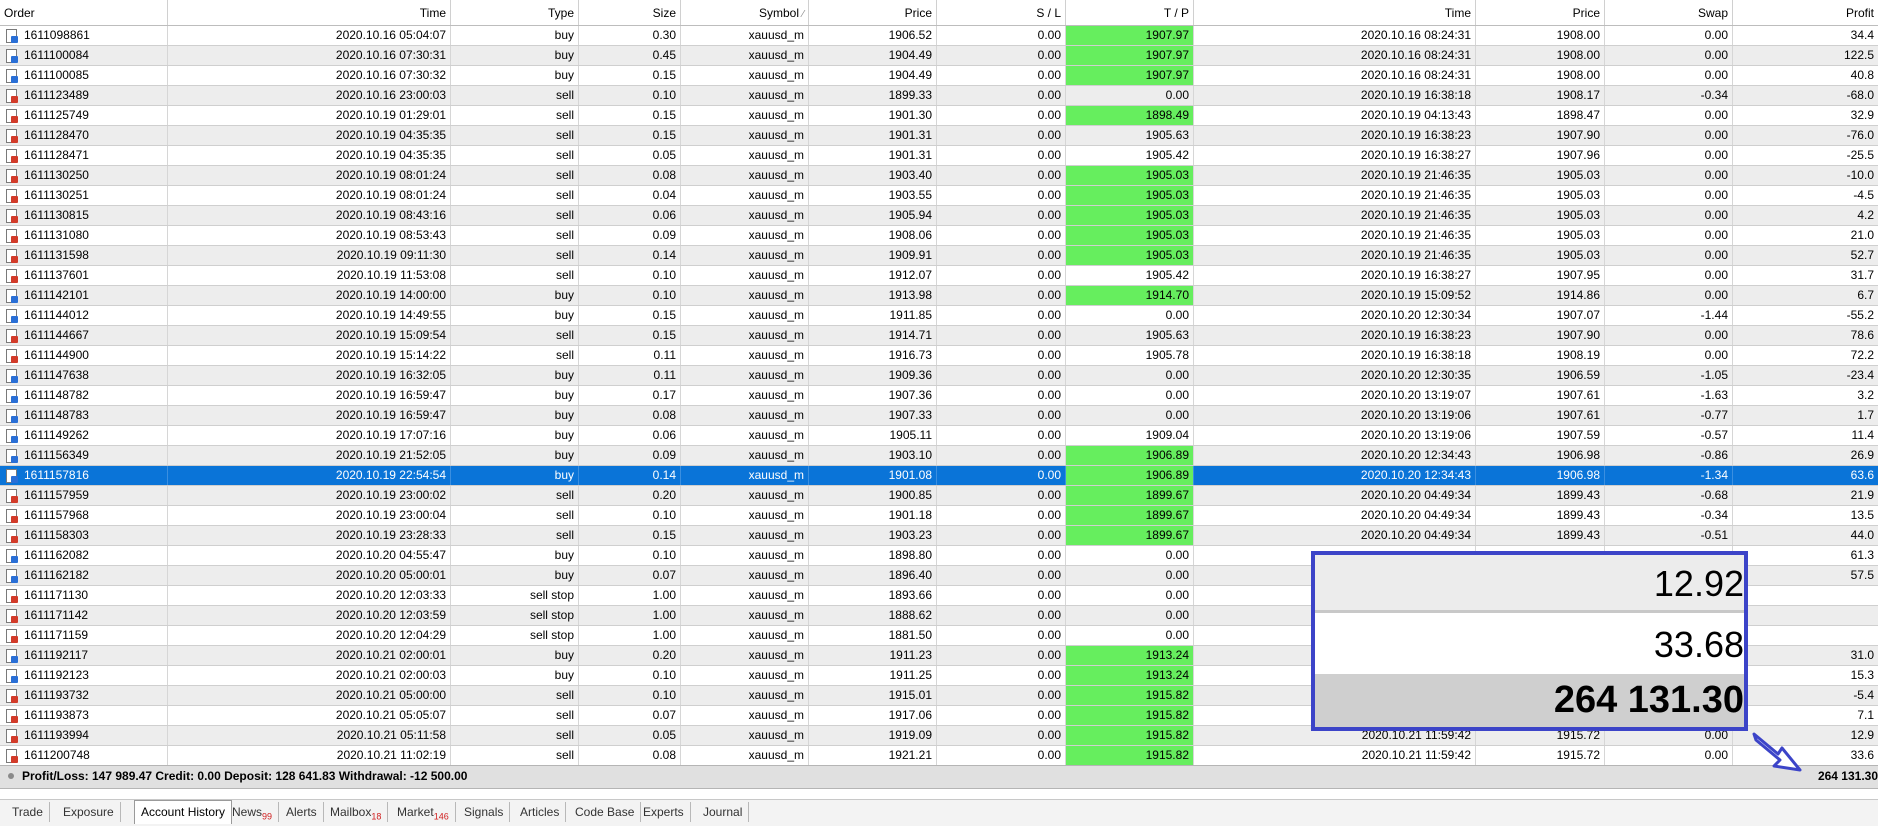 This screenshot has height=826, width=1878. I want to click on col-swap: Swap, so click(1669, 12).